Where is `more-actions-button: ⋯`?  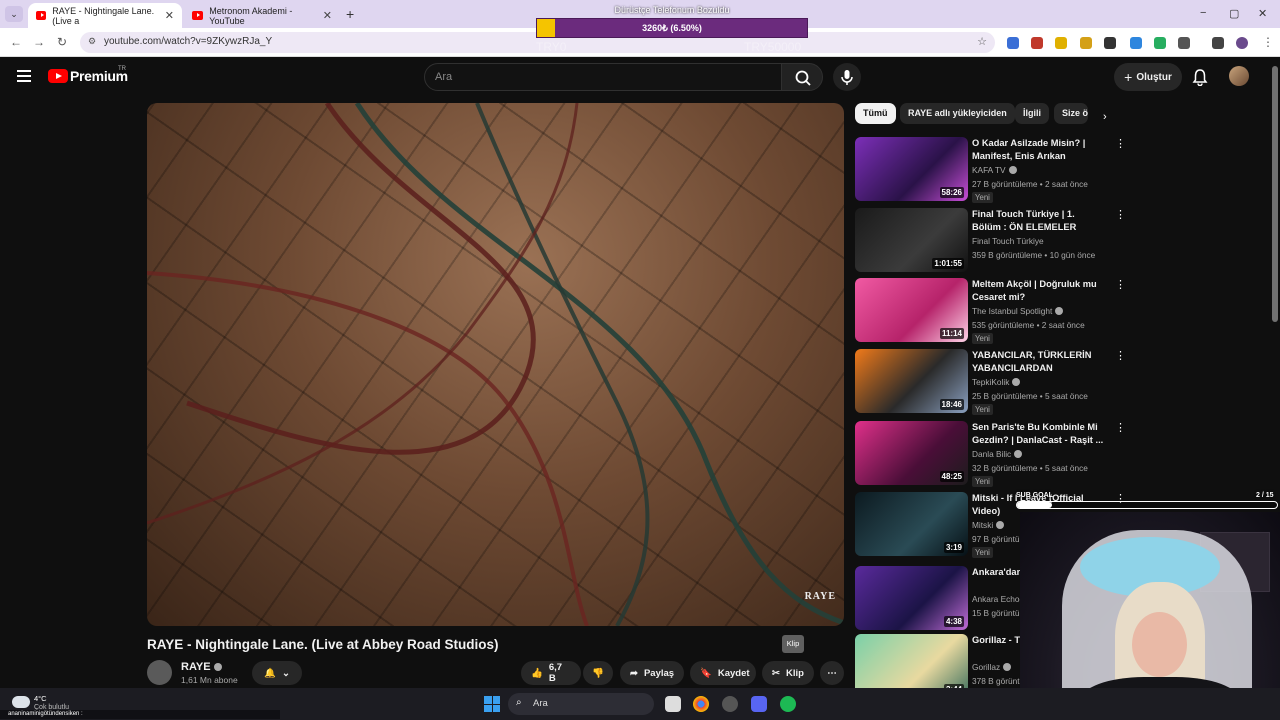
more-actions-button: ⋯ is located at coordinates (832, 673).